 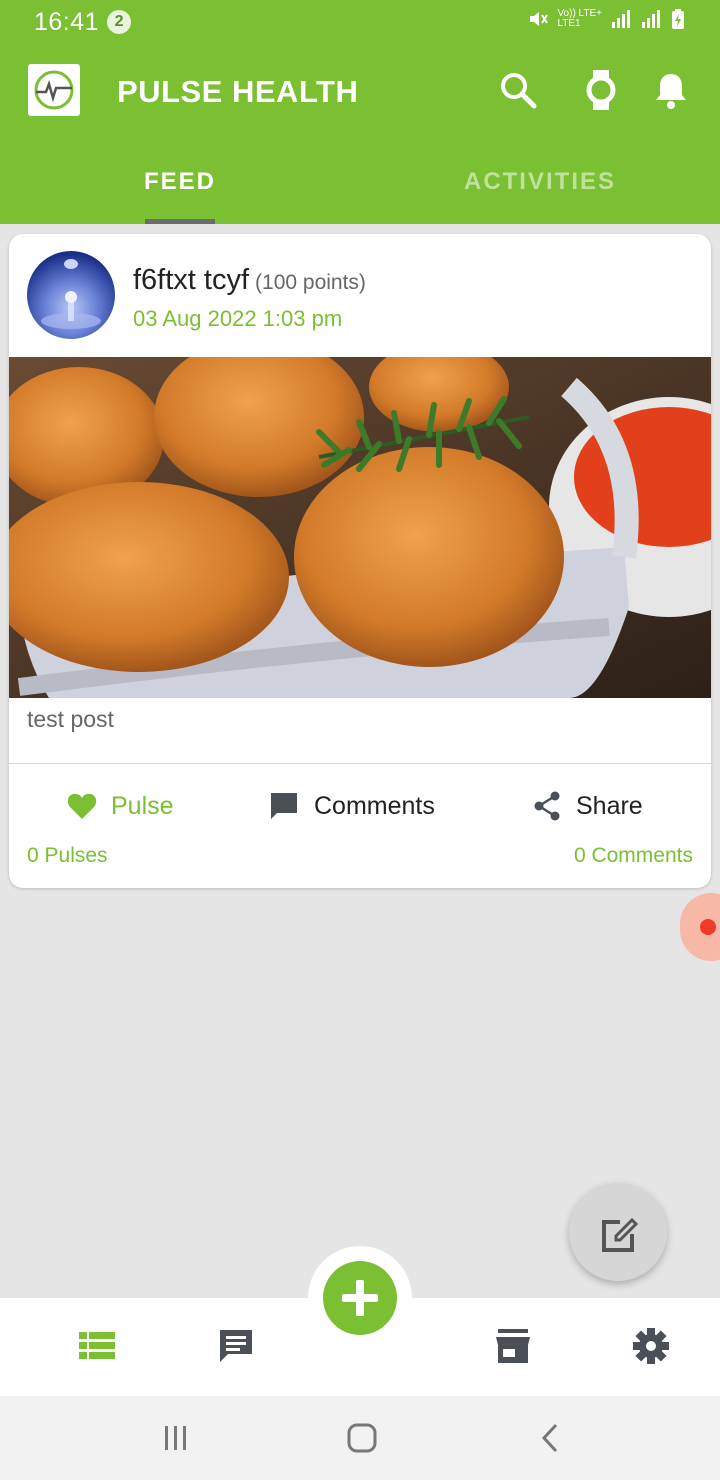 What do you see at coordinates (180, 190) in the screenshot?
I see `tab-feed: FEED` at bounding box center [180, 190].